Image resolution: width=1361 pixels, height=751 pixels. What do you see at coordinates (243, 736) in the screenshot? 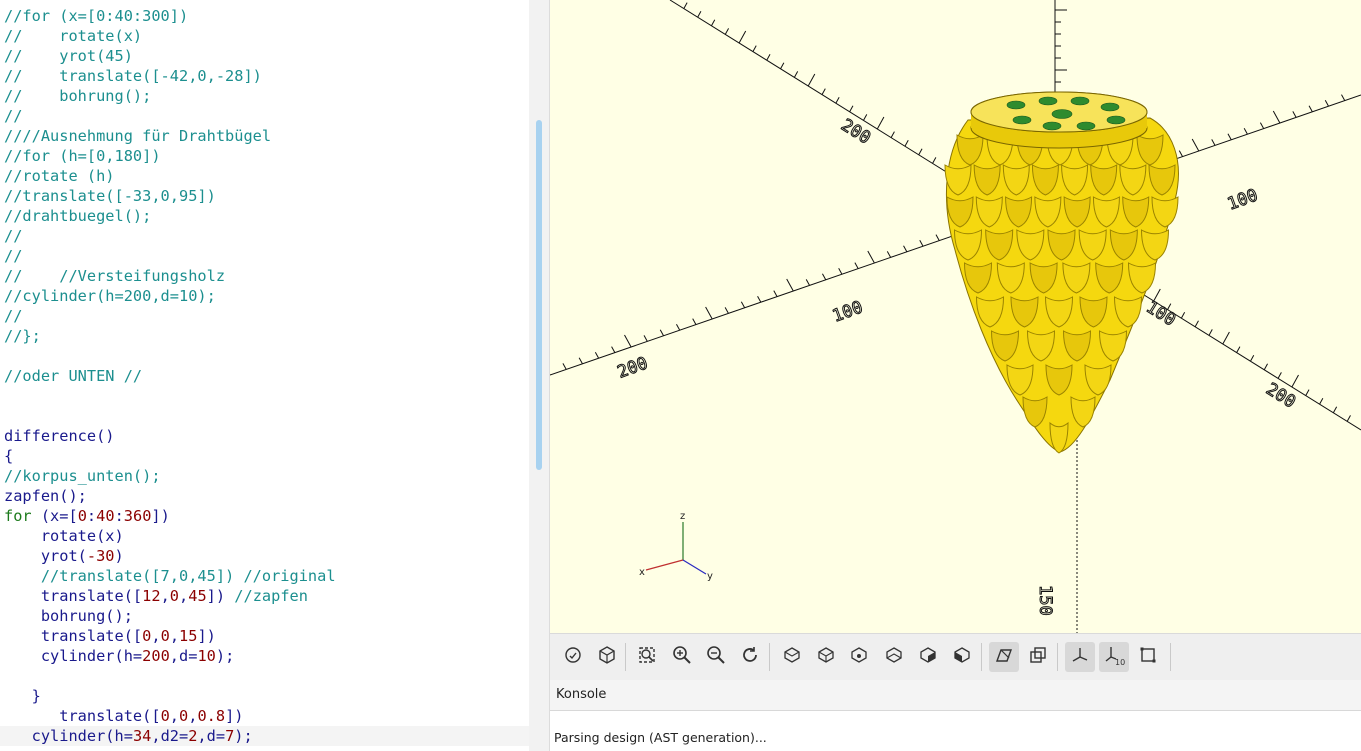
I see `code-token: );` at bounding box center [243, 736].